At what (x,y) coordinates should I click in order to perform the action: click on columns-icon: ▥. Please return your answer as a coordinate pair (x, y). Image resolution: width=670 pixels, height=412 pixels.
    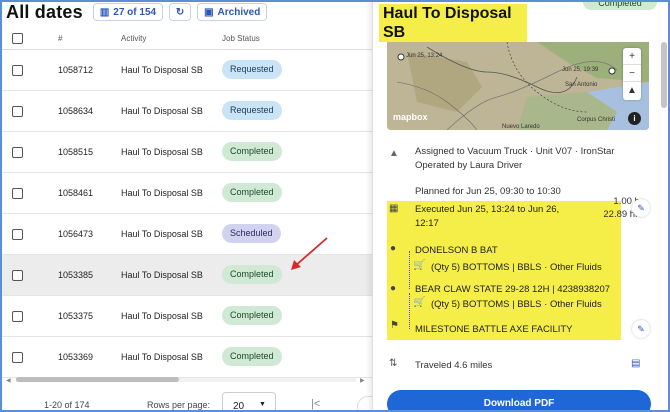
    Looking at the image, I should click on (104, 12).